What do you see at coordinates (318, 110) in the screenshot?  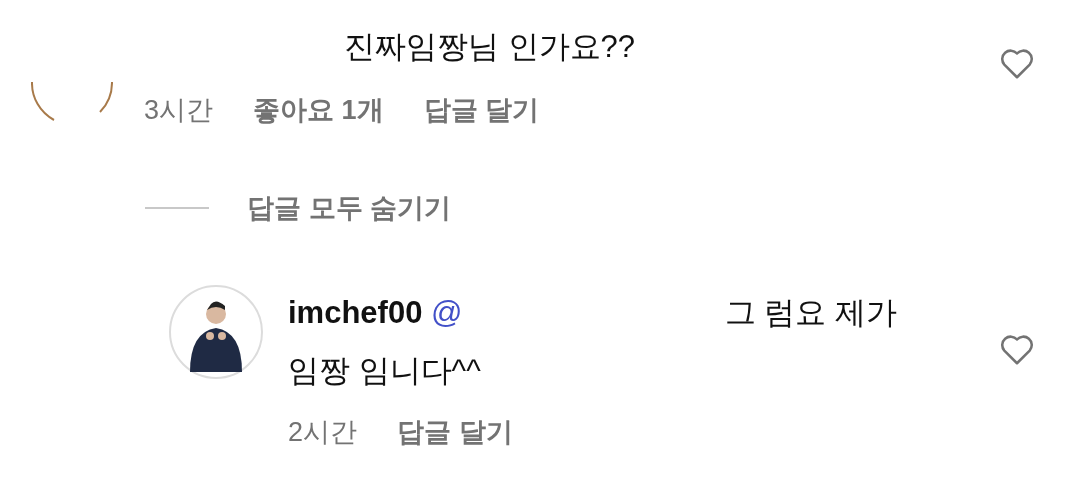 I see `likes-count-link: 좋아요 1개` at bounding box center [318, 110].